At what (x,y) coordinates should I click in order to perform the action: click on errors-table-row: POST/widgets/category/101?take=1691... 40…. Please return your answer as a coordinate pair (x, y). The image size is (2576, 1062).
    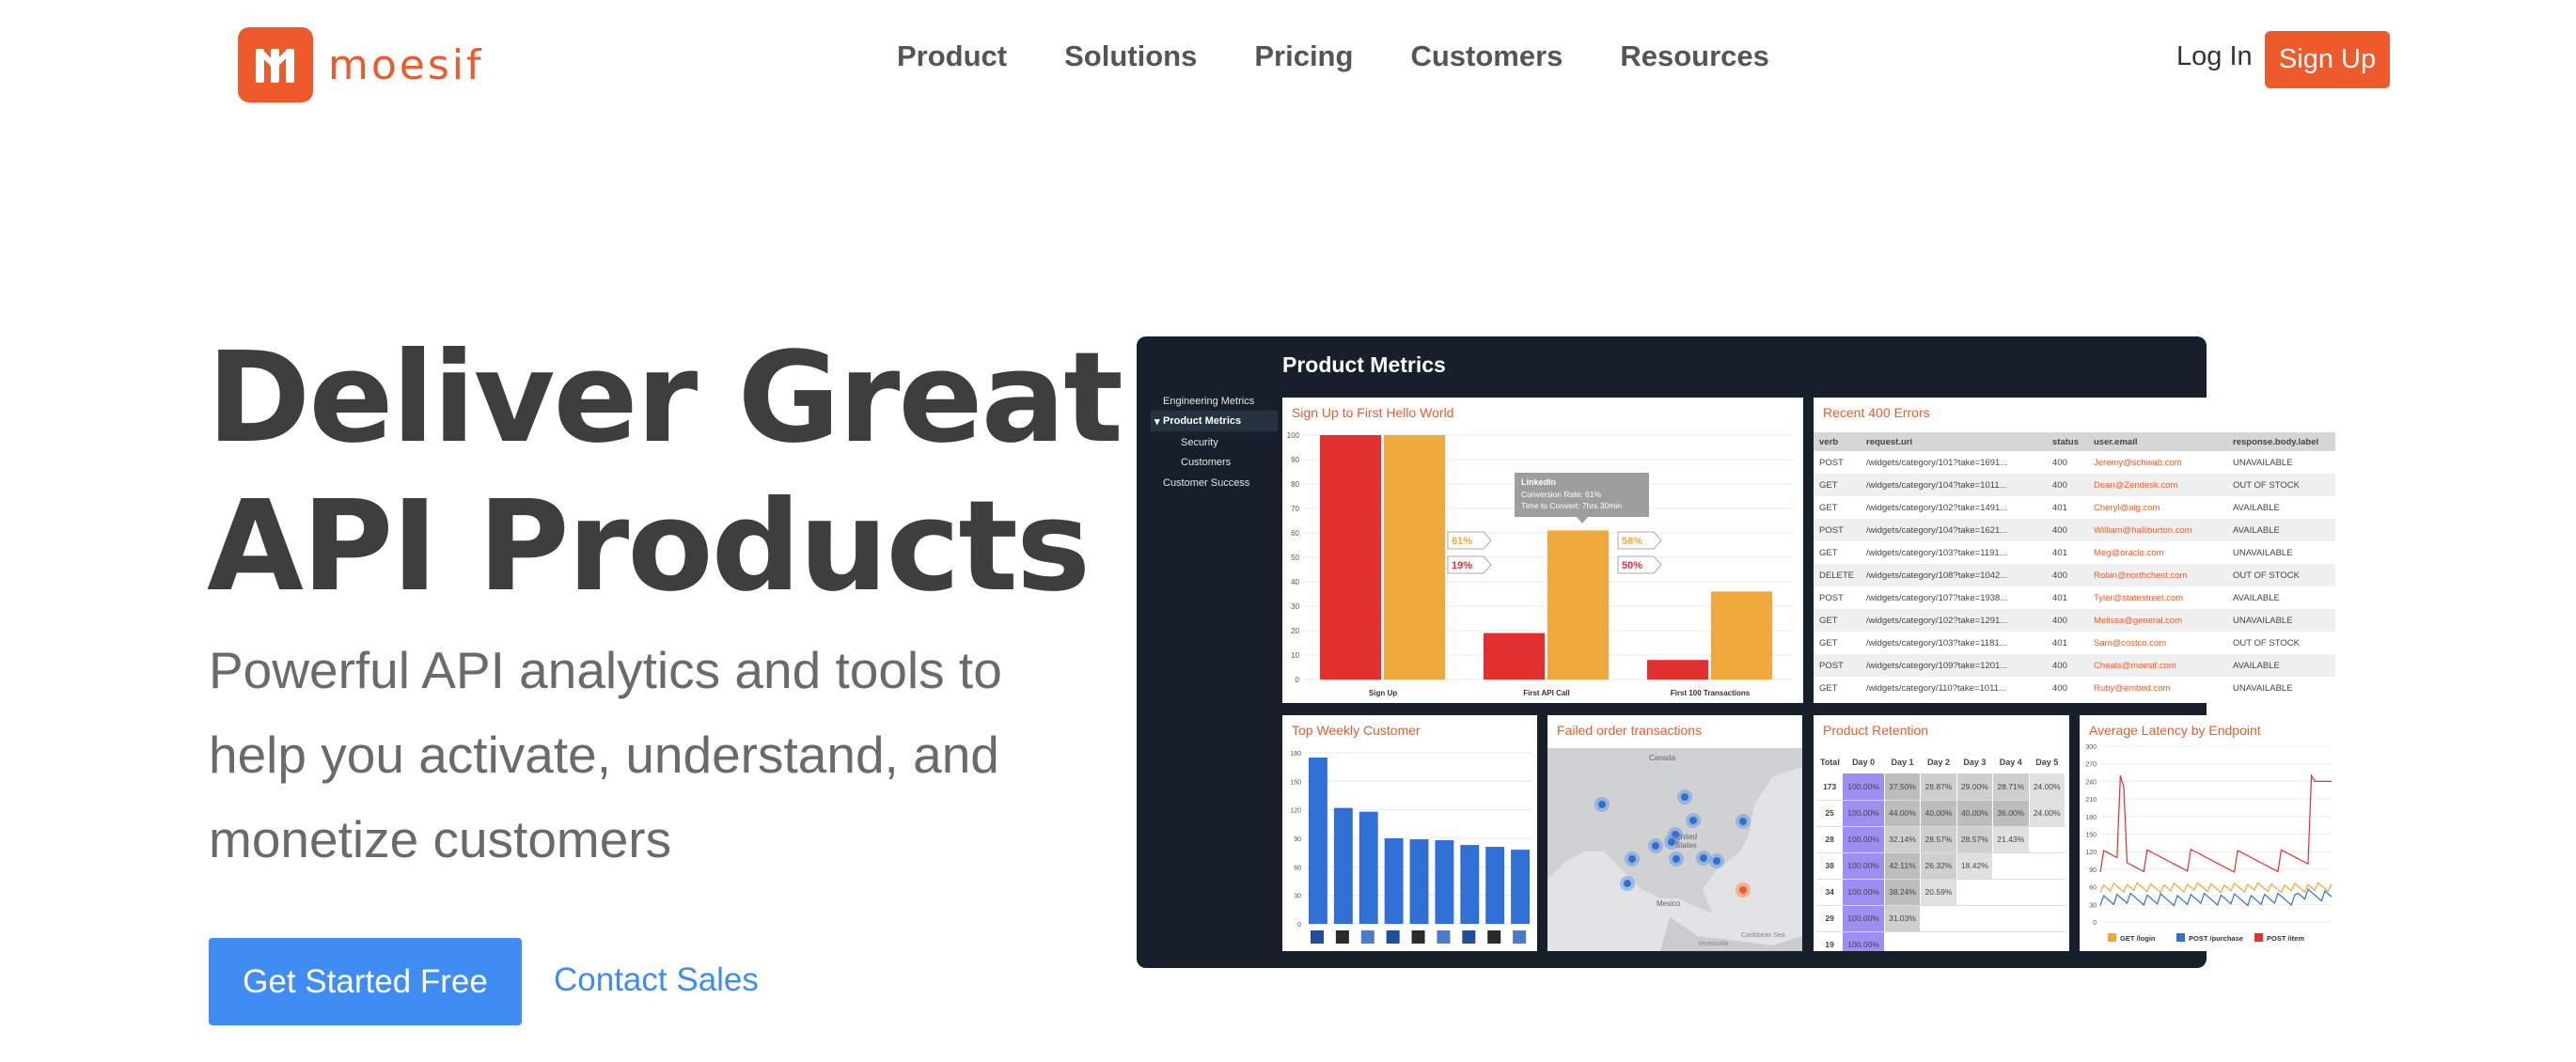
    Looking at the image, I should click on (2075, 462).